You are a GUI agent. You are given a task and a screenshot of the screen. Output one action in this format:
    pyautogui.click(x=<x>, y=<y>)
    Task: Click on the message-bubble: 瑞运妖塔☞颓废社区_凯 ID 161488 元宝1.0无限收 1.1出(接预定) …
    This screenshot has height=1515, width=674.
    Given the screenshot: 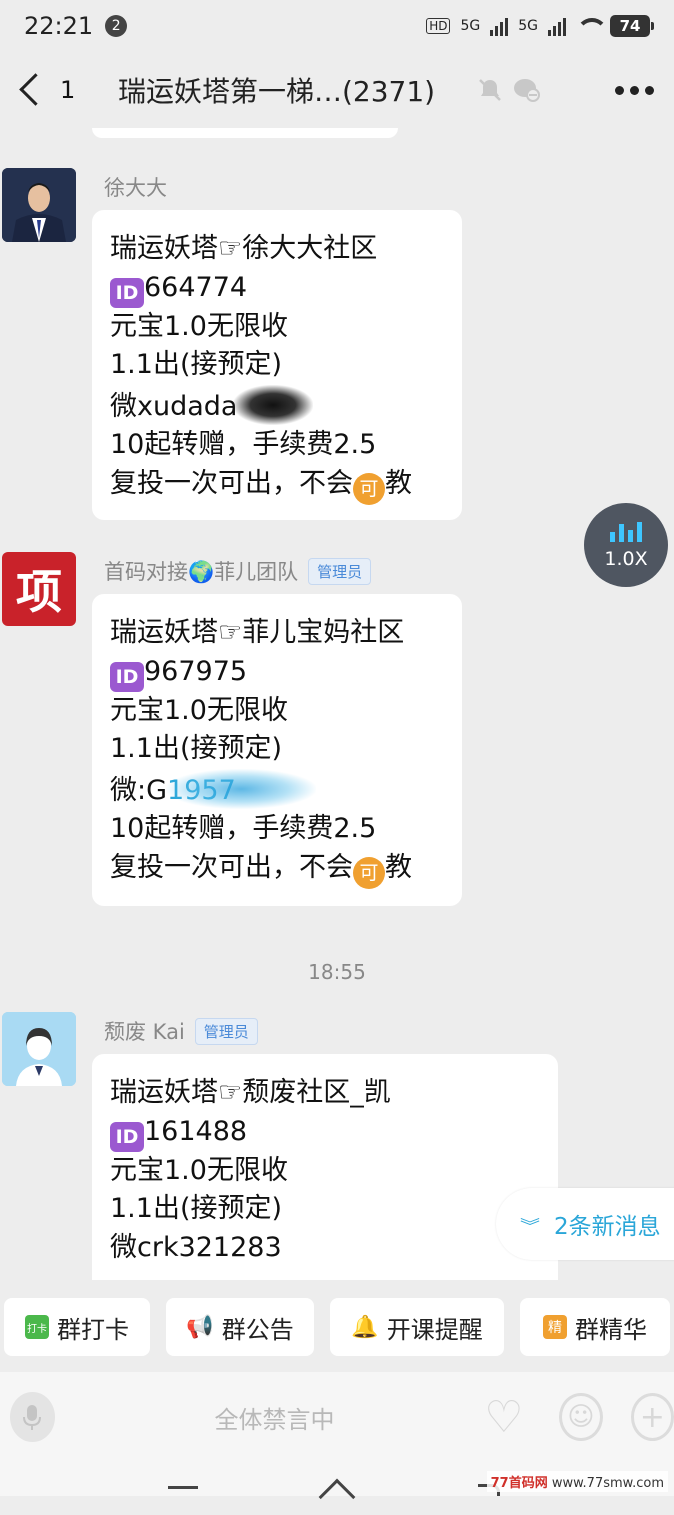 What is the action you would take?
    pyautogui.click(x=325, y=1167)
    